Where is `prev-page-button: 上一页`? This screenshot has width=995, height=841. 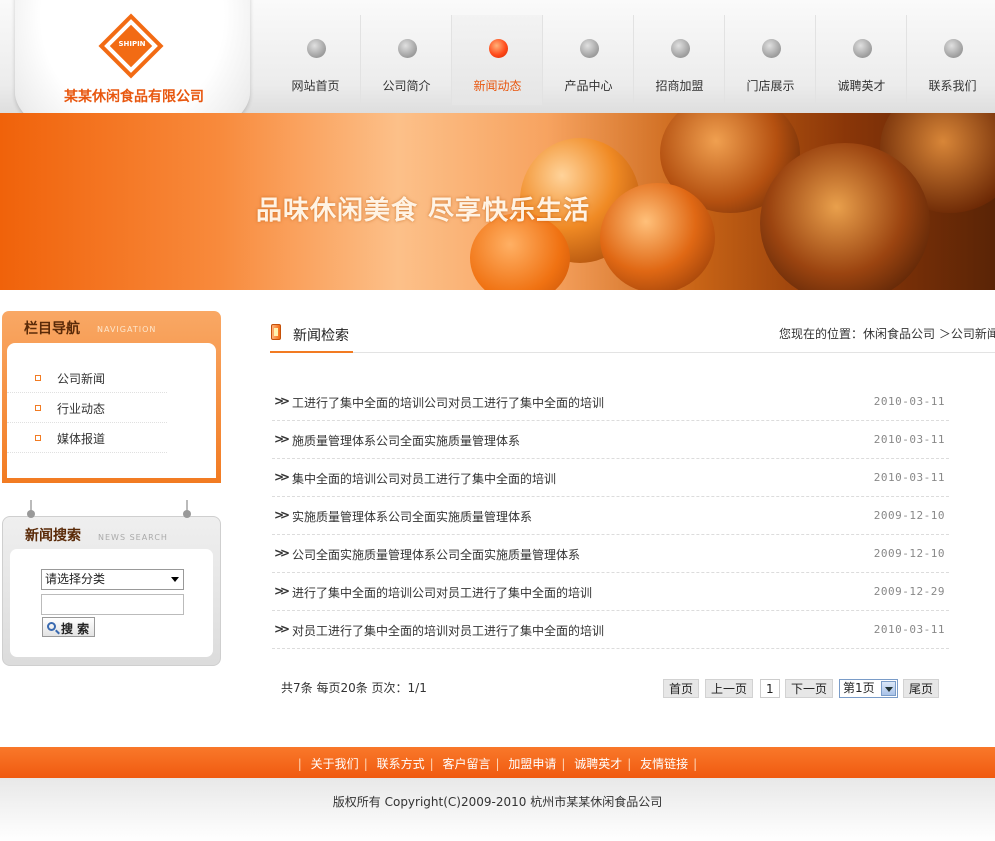 prev-page-button: 上一页 is located at coordinates (729, 688).